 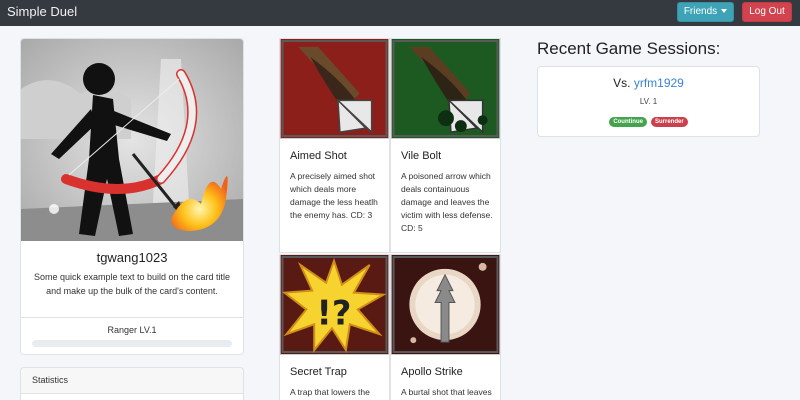 What do you see at coordinates (622, 83) in the screenshot?
I see `vs-prefix: Vs.` at bounding box center [622, 83].